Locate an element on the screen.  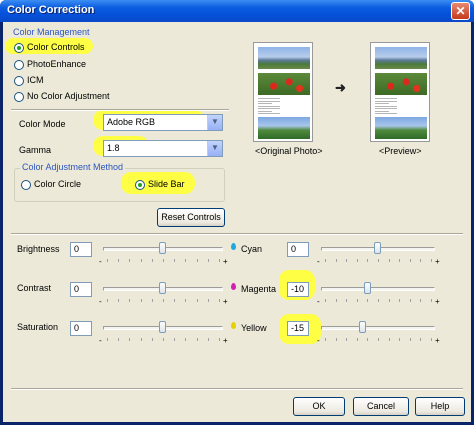
radio-icm is located at coordinates (19, 81).